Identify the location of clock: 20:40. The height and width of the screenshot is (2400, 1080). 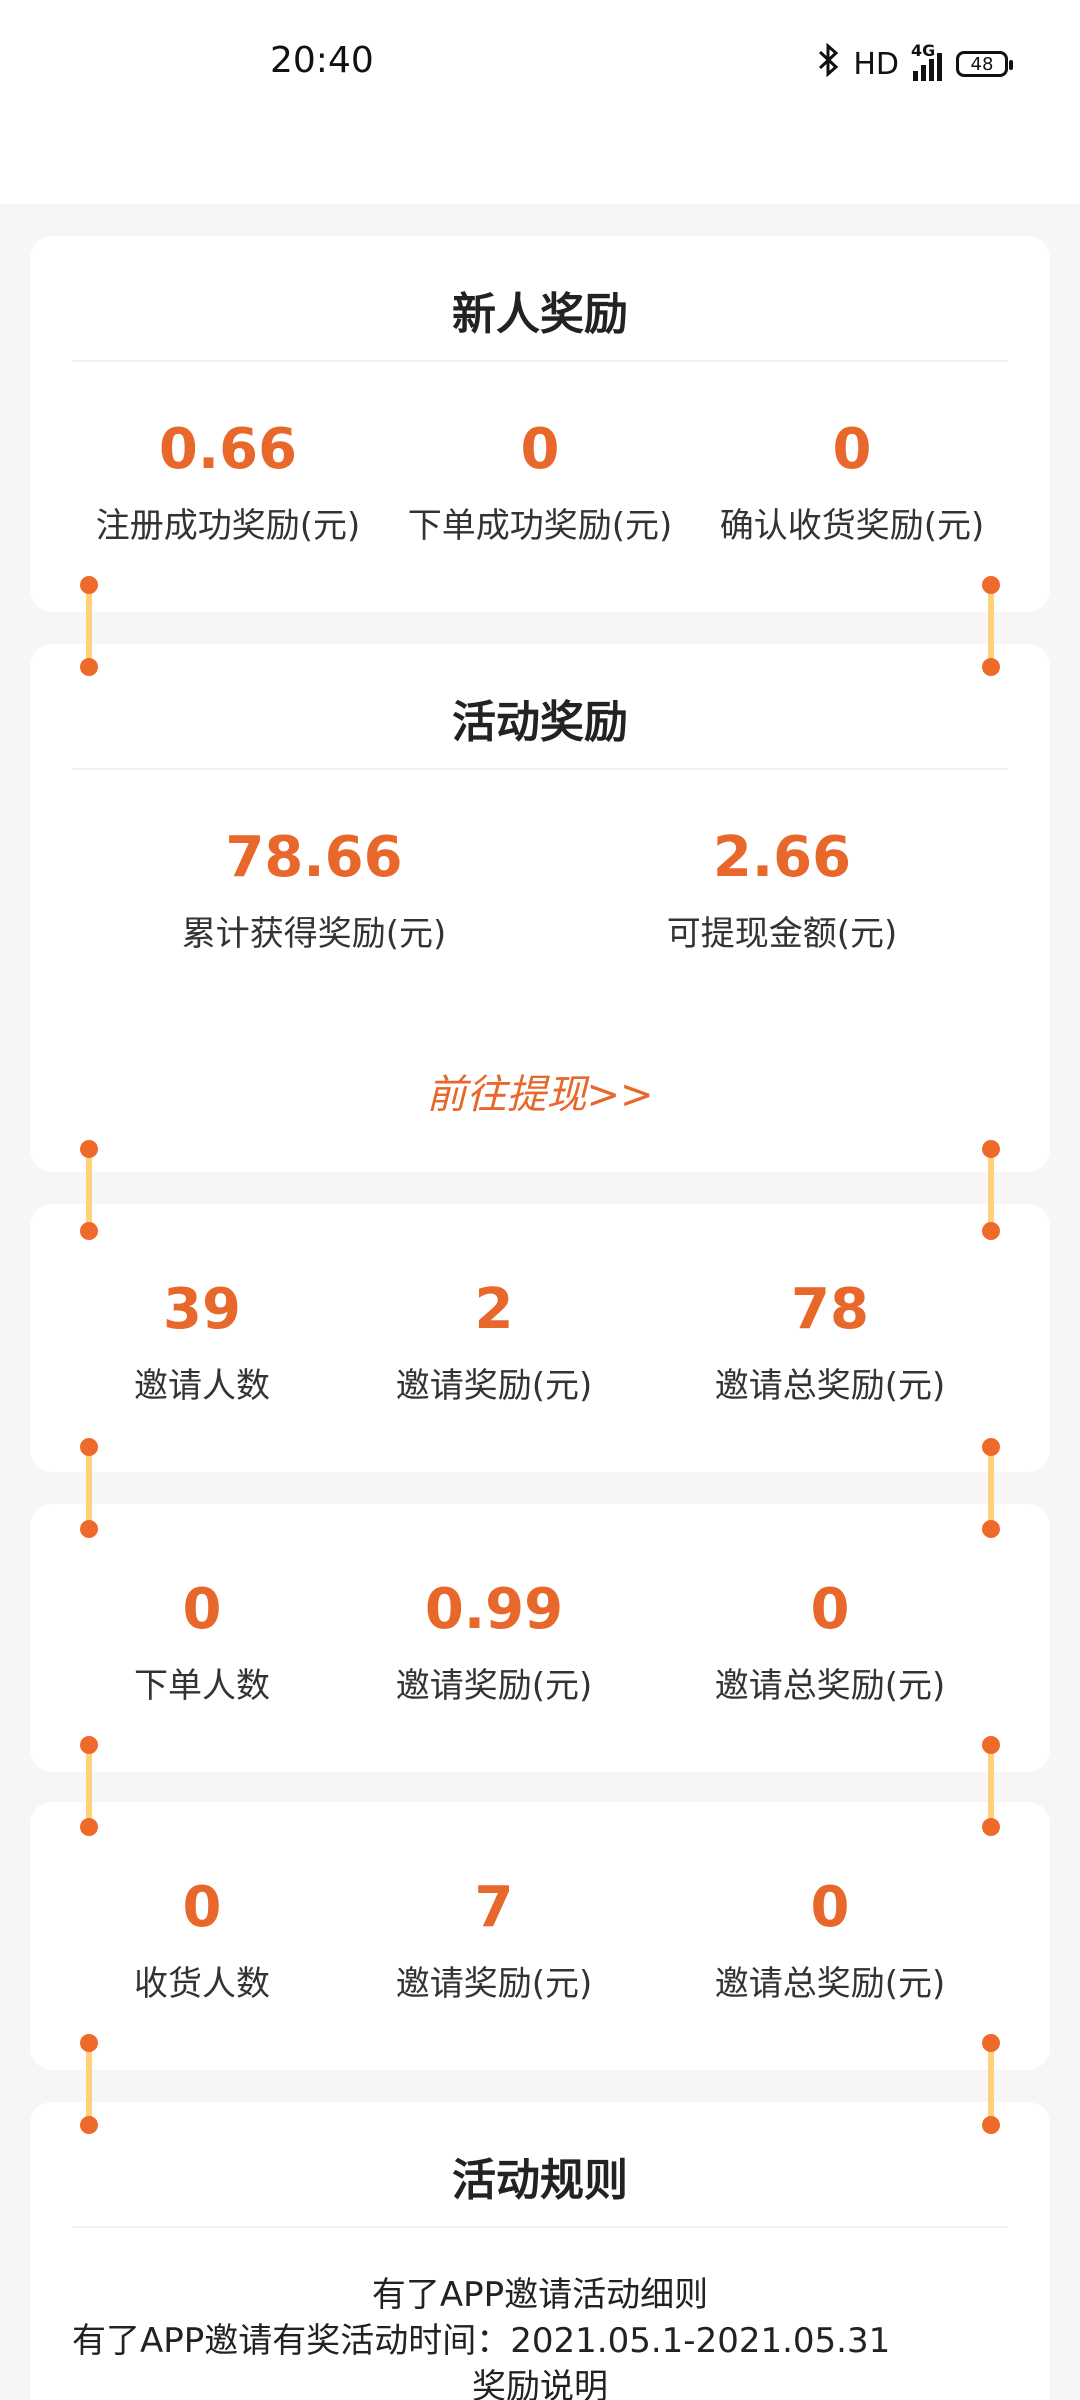
(322, 60).